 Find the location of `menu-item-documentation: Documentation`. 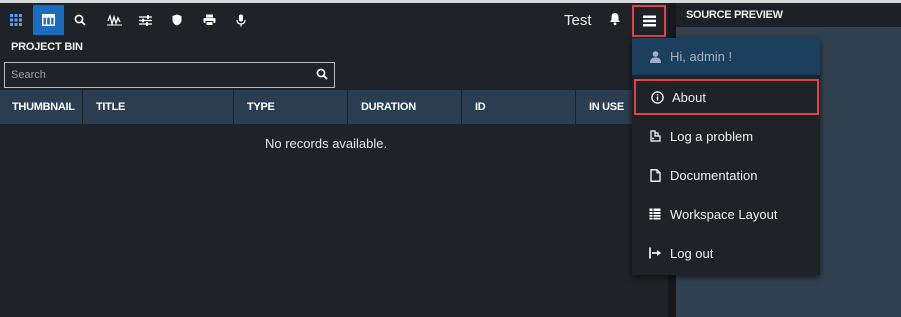

menu-item-documentation: Documentation is located at coordinates (726, 175).